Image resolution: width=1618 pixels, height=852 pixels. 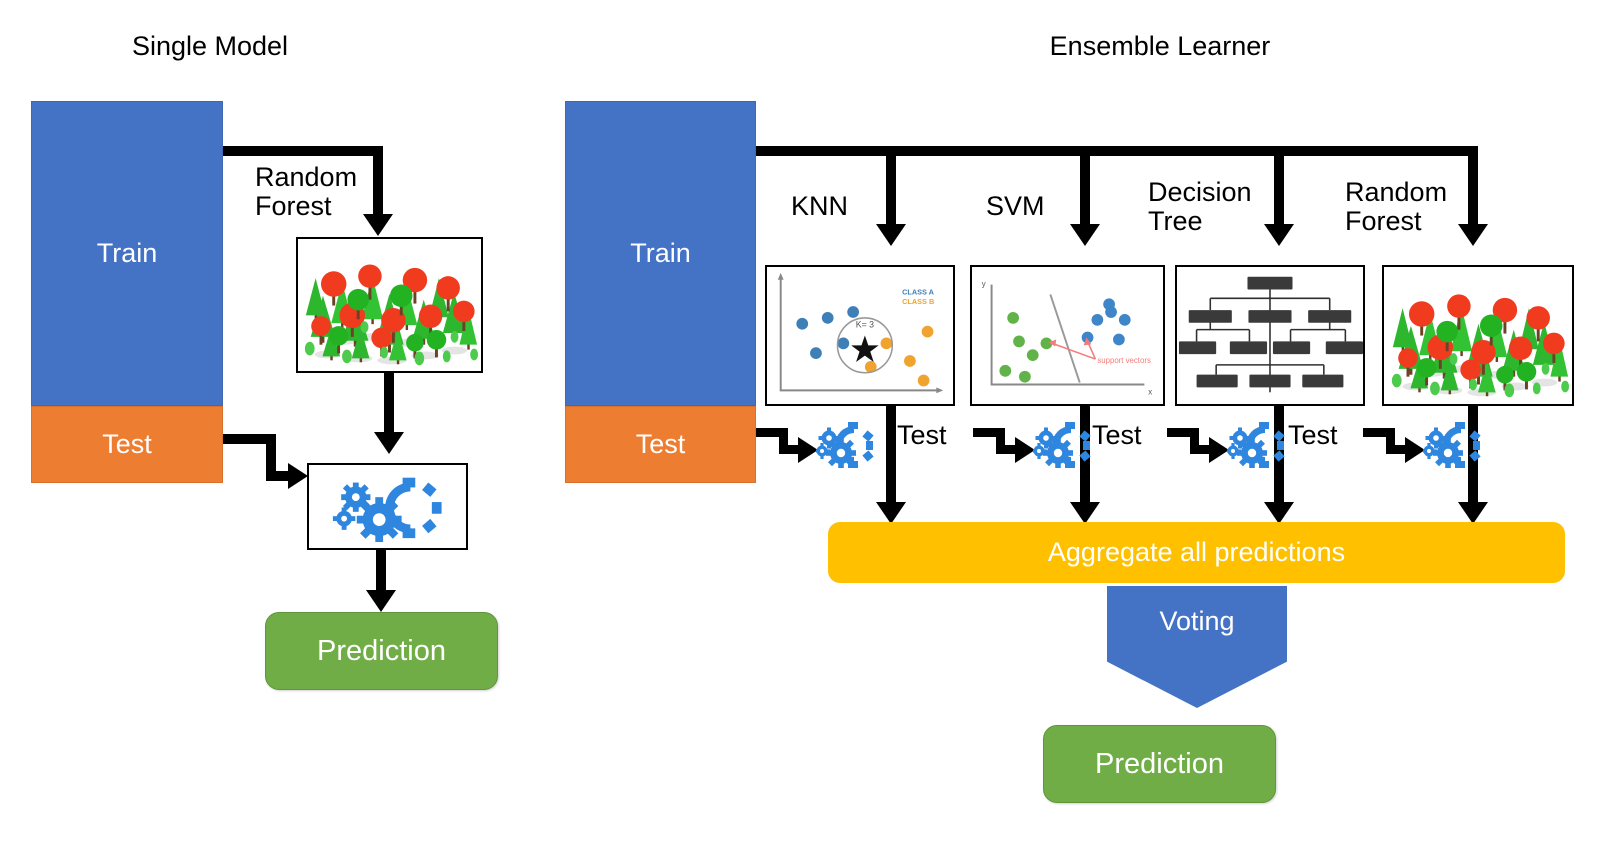 I want to click on left-prediction-box: Prediction, so click(x=381, y=651).